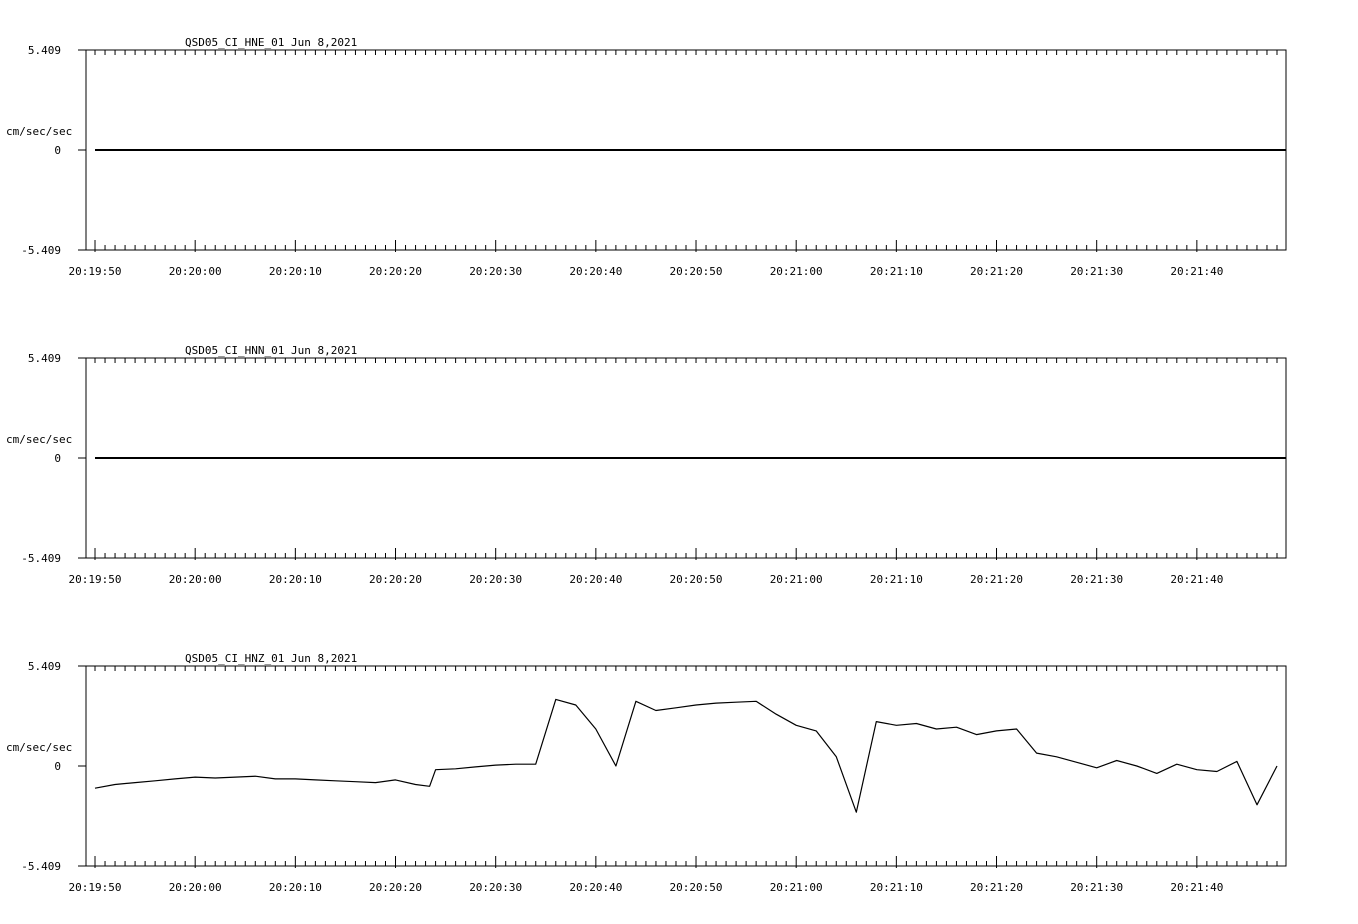 This screenshot has height=924, width=1358. Describe the element at coordinates (271, 350) in the screenshot. I see `chart-title: QSD05_CI_HNN_01 Jun 8,2021` at that location.